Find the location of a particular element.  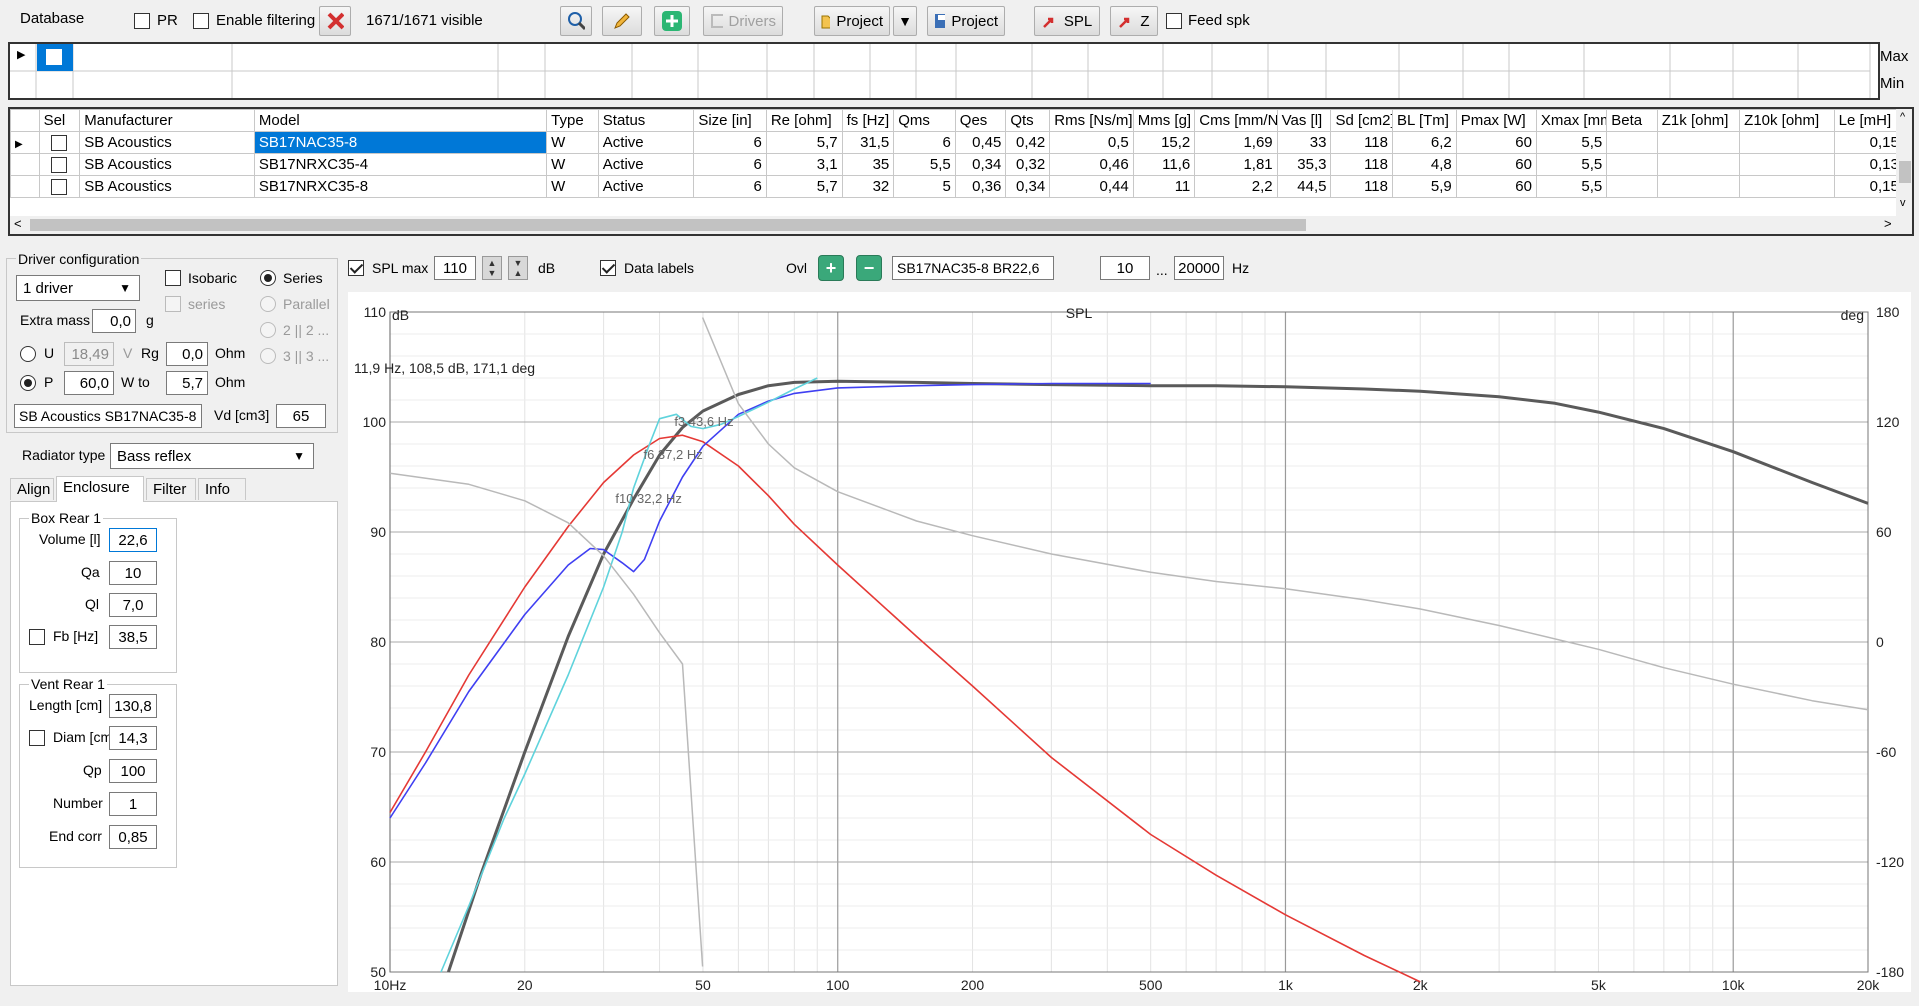

two-parallel-radio is located at coordinates (268, 330).